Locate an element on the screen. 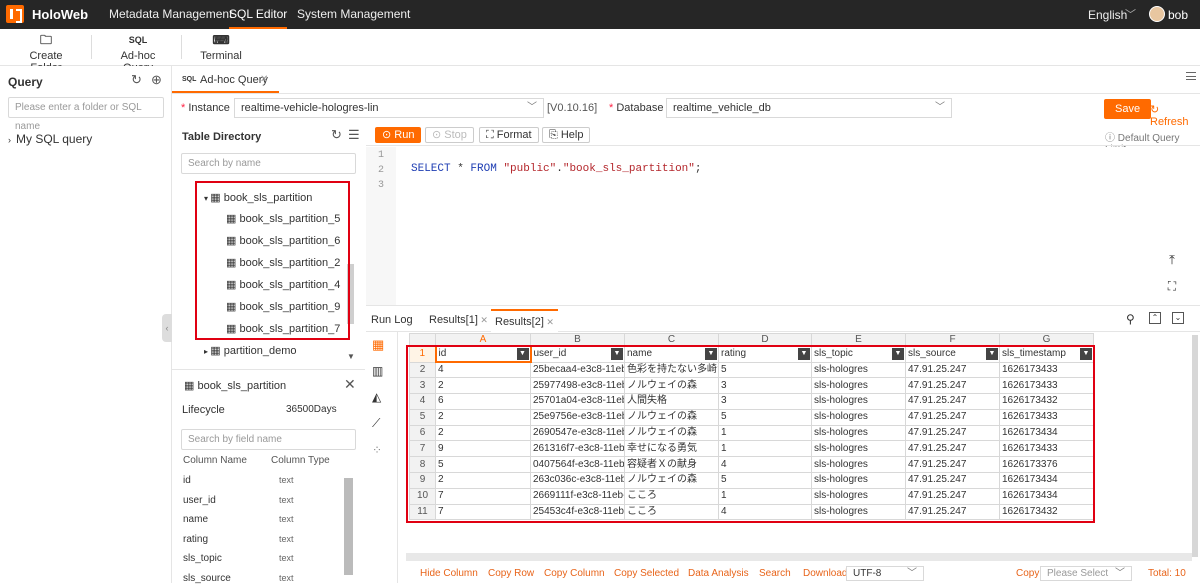 This screenshot has width=1200, height=584. query-search-input: Please enter a folder or SQL name is located at coordinates (86, 114).